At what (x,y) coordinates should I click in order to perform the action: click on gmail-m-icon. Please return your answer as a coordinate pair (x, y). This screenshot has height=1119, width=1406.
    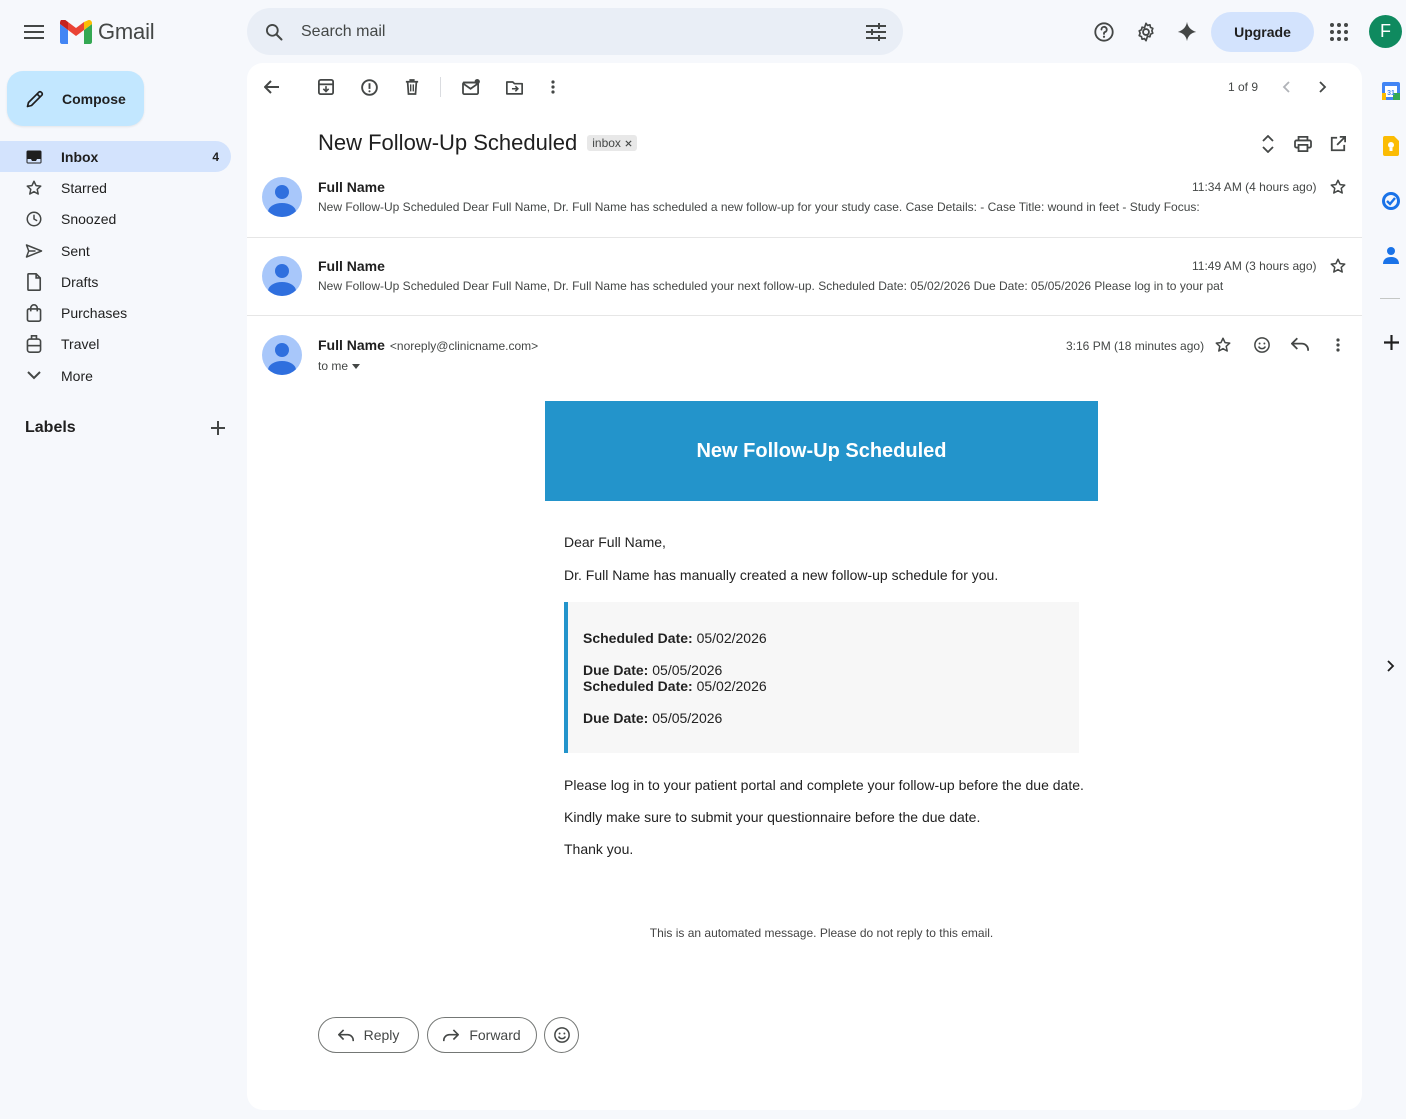
    Looking at the image, I should click on (76, 32).